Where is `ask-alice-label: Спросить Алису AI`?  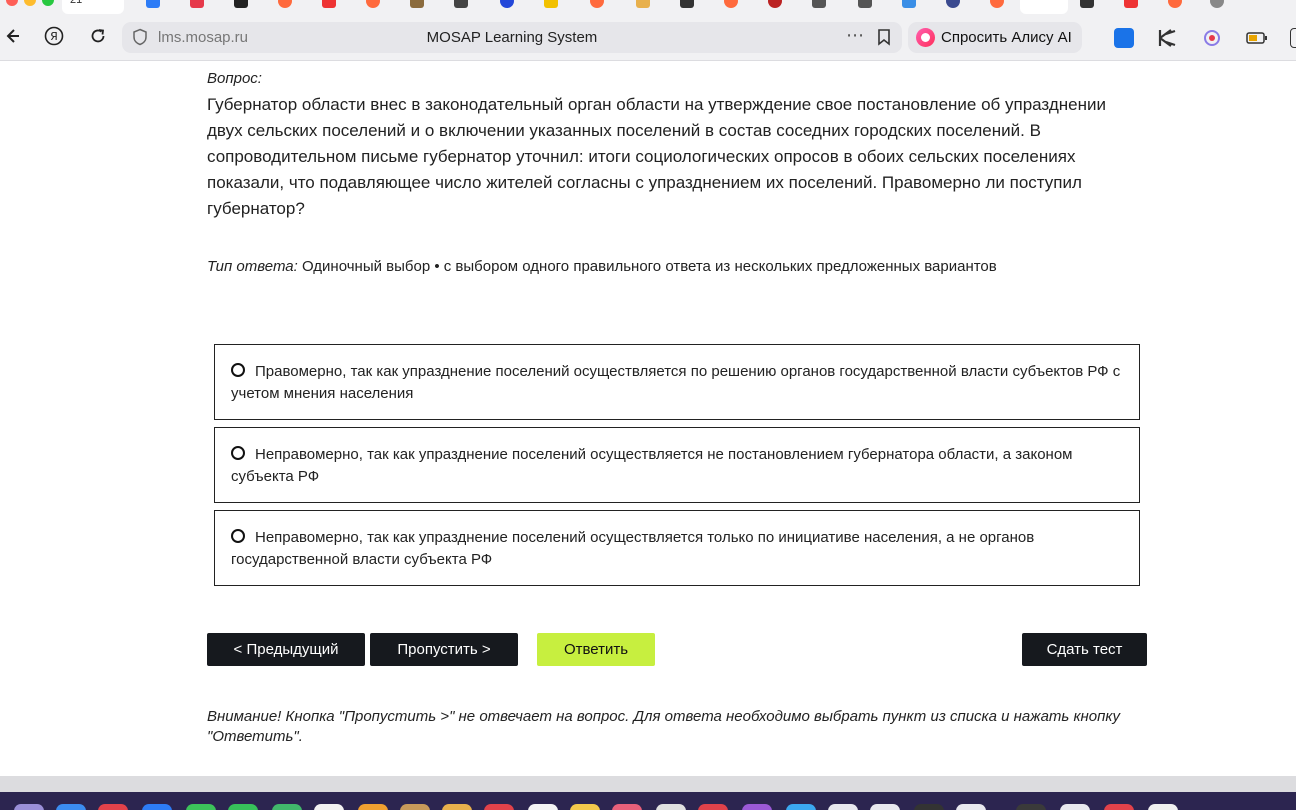 ask-alice-label: Спросить Алису AI is located at coordinates (1006, 37).